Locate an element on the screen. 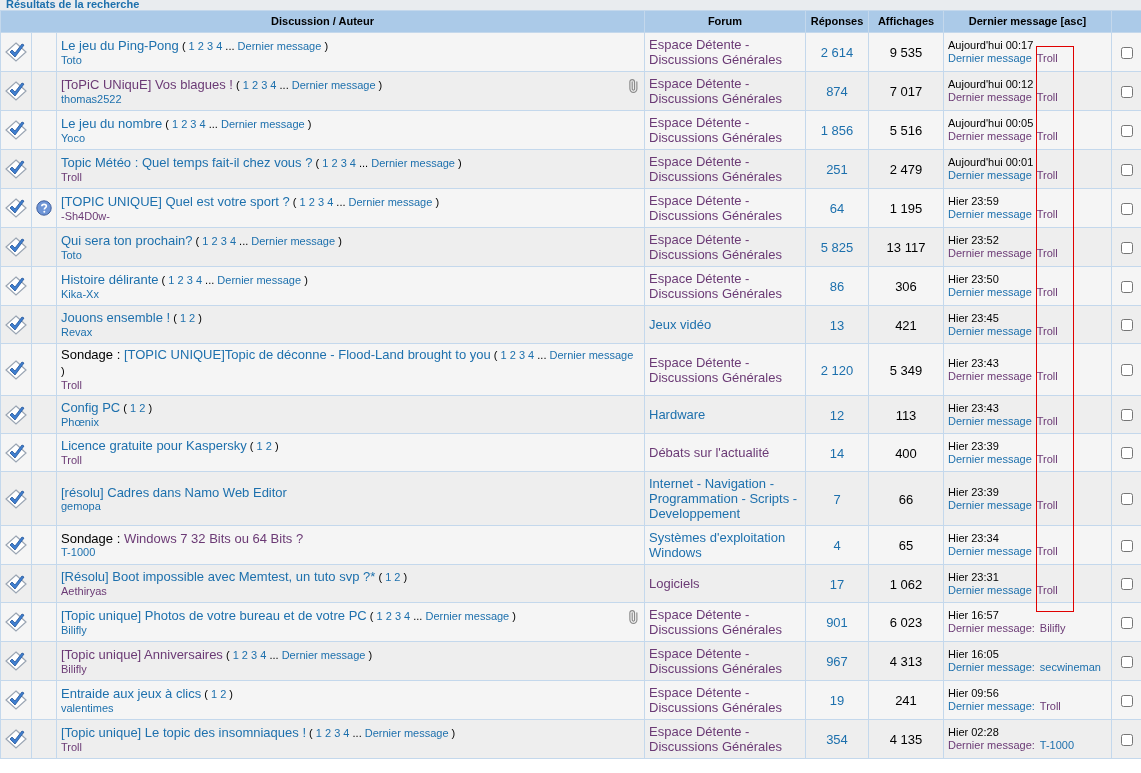 The image size is (1141, 773). replies-link: 14 is located at coordinates (837, 453).